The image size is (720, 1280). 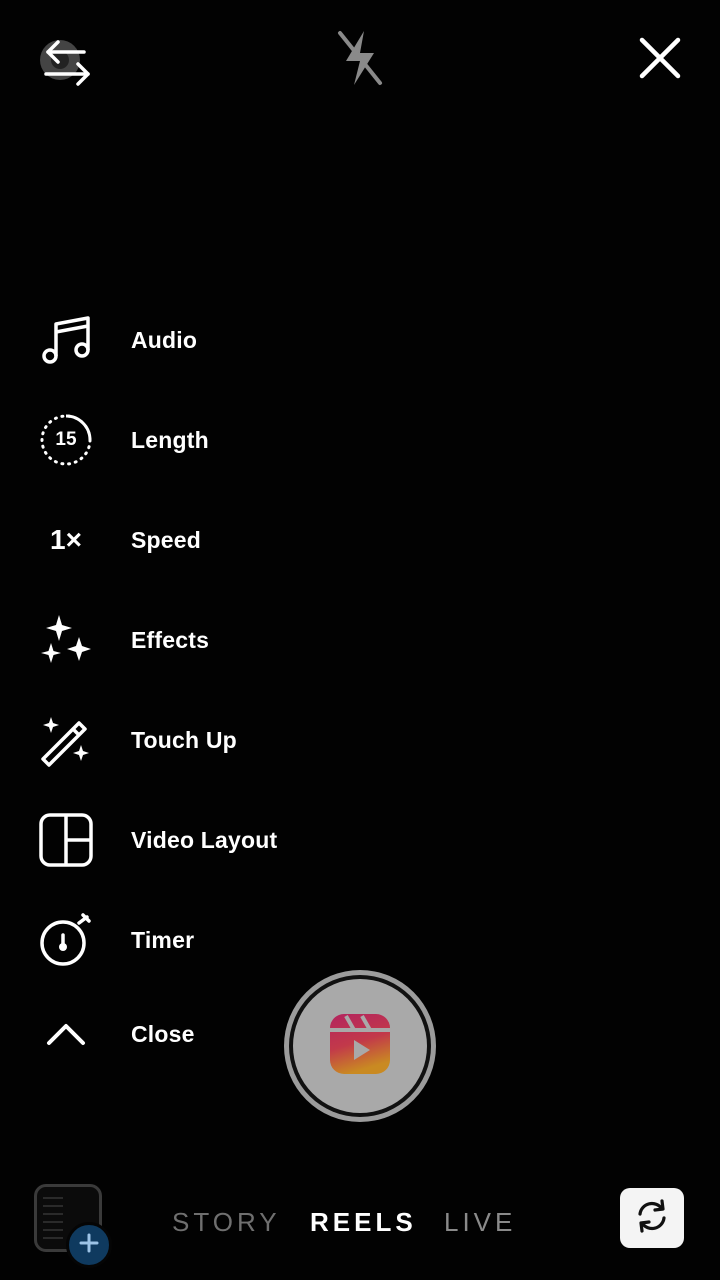 I want to click on record-button-ring, so click(x=360, y=1046).